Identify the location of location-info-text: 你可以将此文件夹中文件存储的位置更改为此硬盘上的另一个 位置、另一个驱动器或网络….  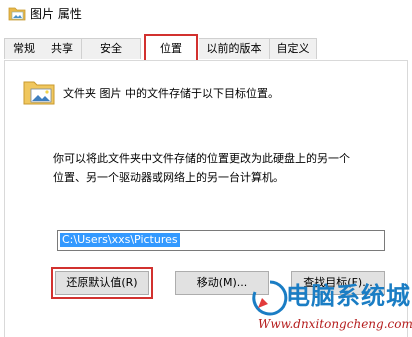
(223, 168).